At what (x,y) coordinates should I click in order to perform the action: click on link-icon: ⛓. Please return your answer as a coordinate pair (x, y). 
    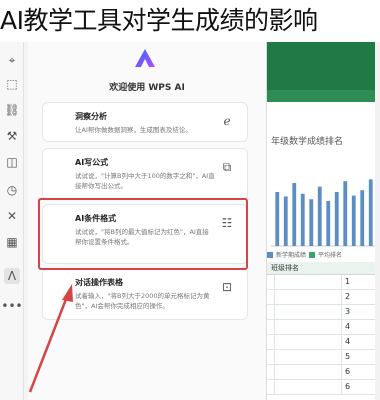
    Looking at the image, I should click on (12, 110).